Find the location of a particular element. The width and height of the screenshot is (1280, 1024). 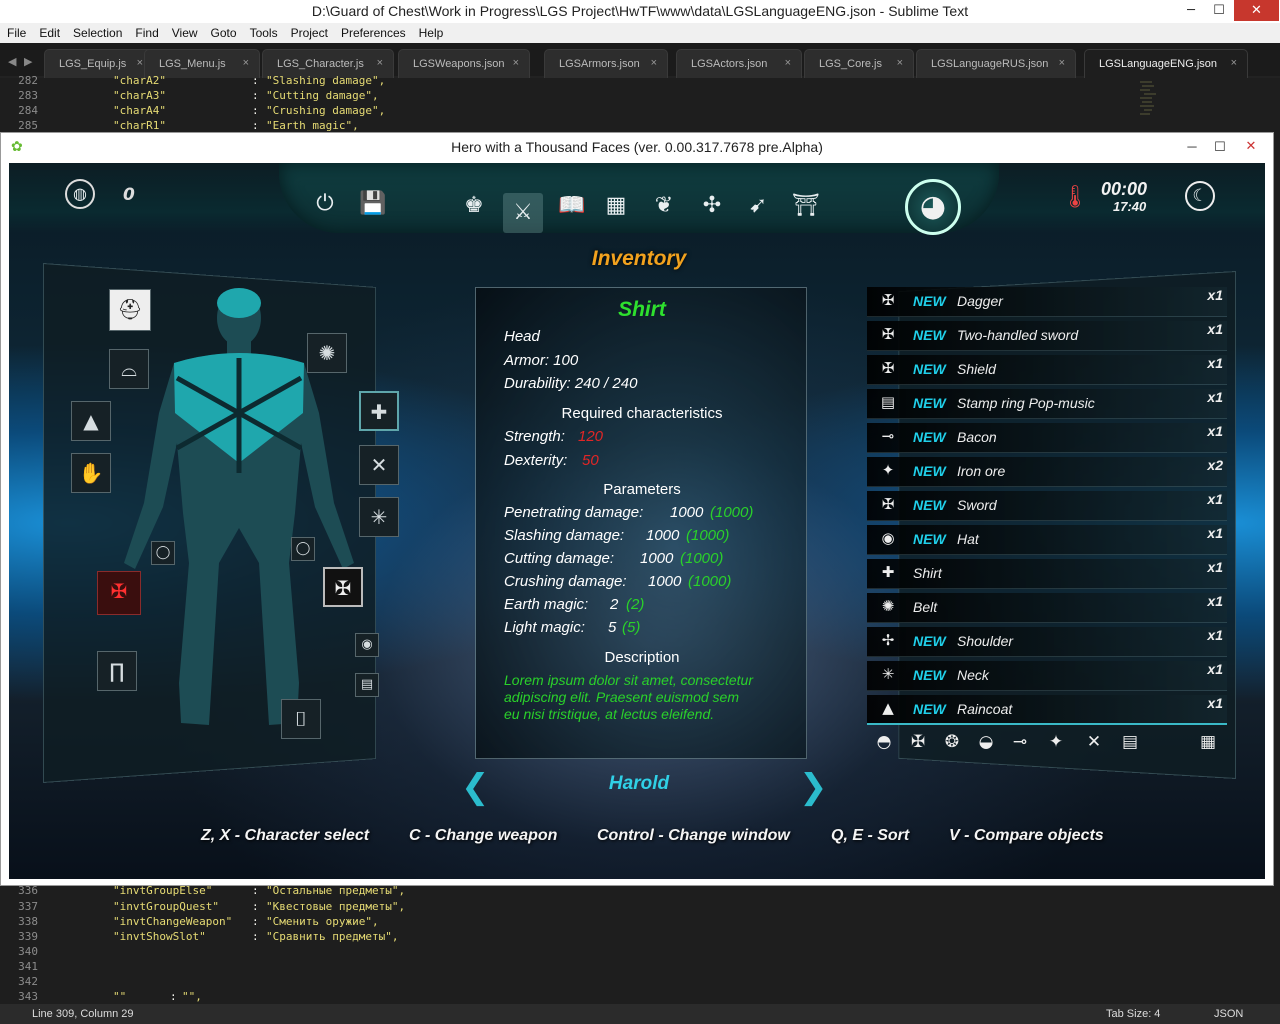

tab-lgs-core: LGS_Core.js × is located at coordinates (859, 63).